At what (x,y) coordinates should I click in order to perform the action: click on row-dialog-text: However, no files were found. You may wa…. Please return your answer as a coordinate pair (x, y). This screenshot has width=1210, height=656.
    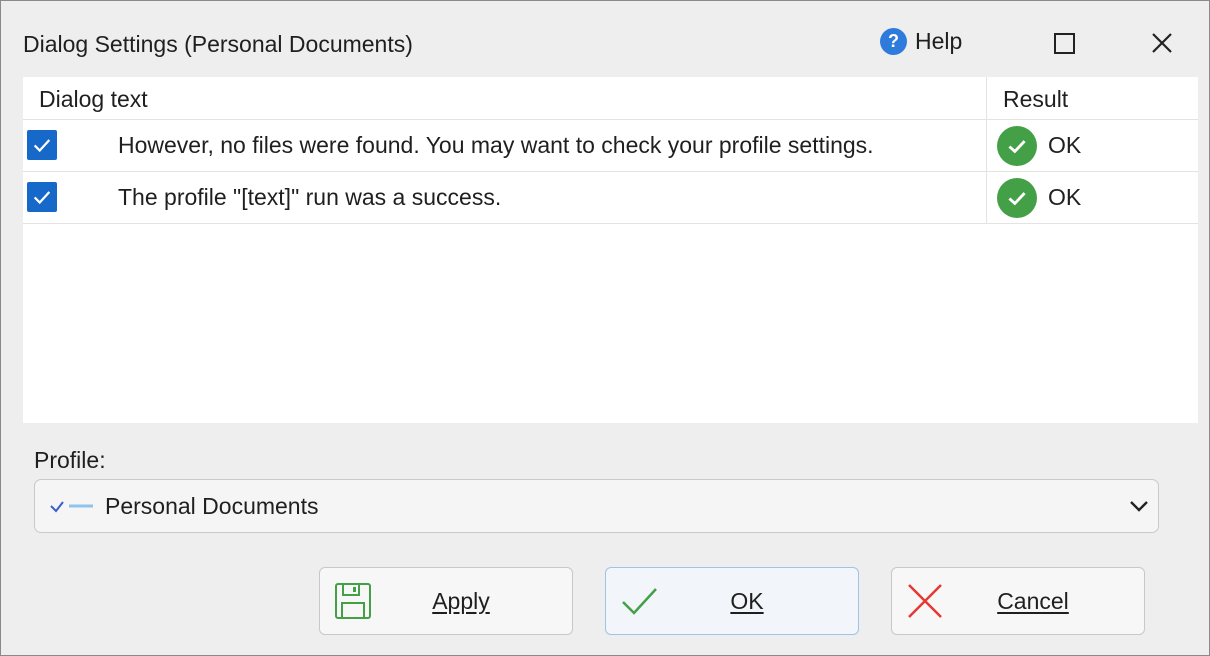
    Looking at the image, I should click on (496, 145).